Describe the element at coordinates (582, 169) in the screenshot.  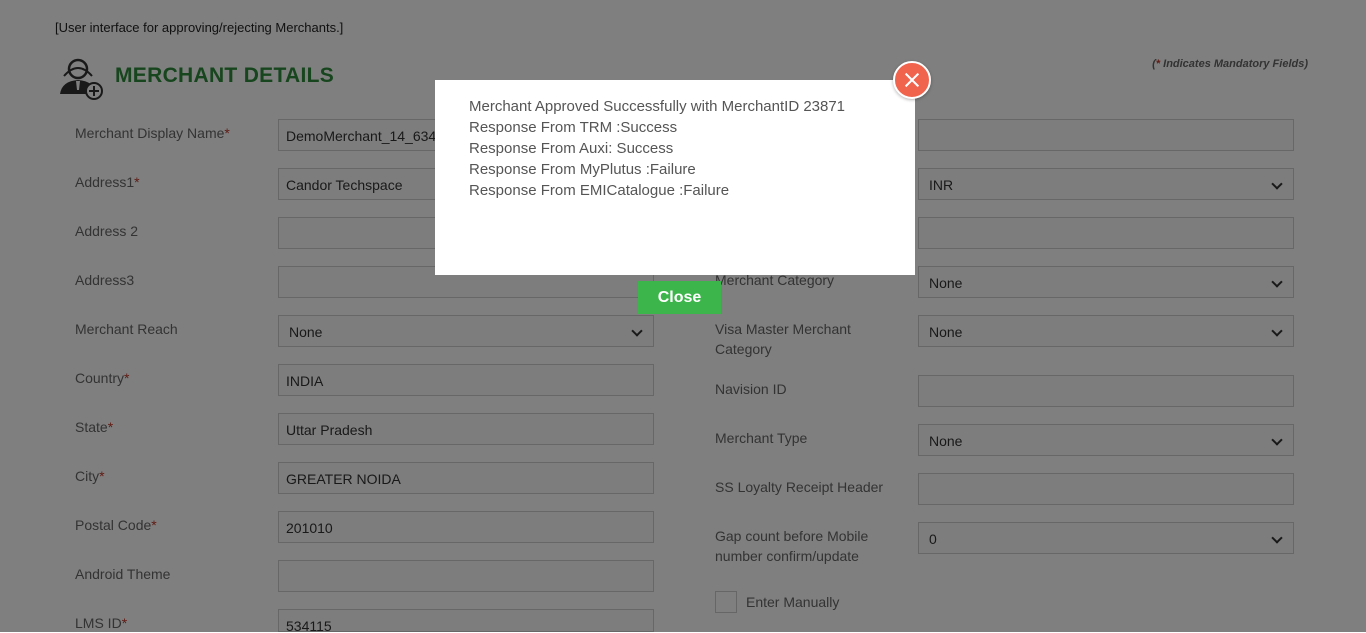
I see `modal-message-line: Response From MyPlutus :Failure` at that location.